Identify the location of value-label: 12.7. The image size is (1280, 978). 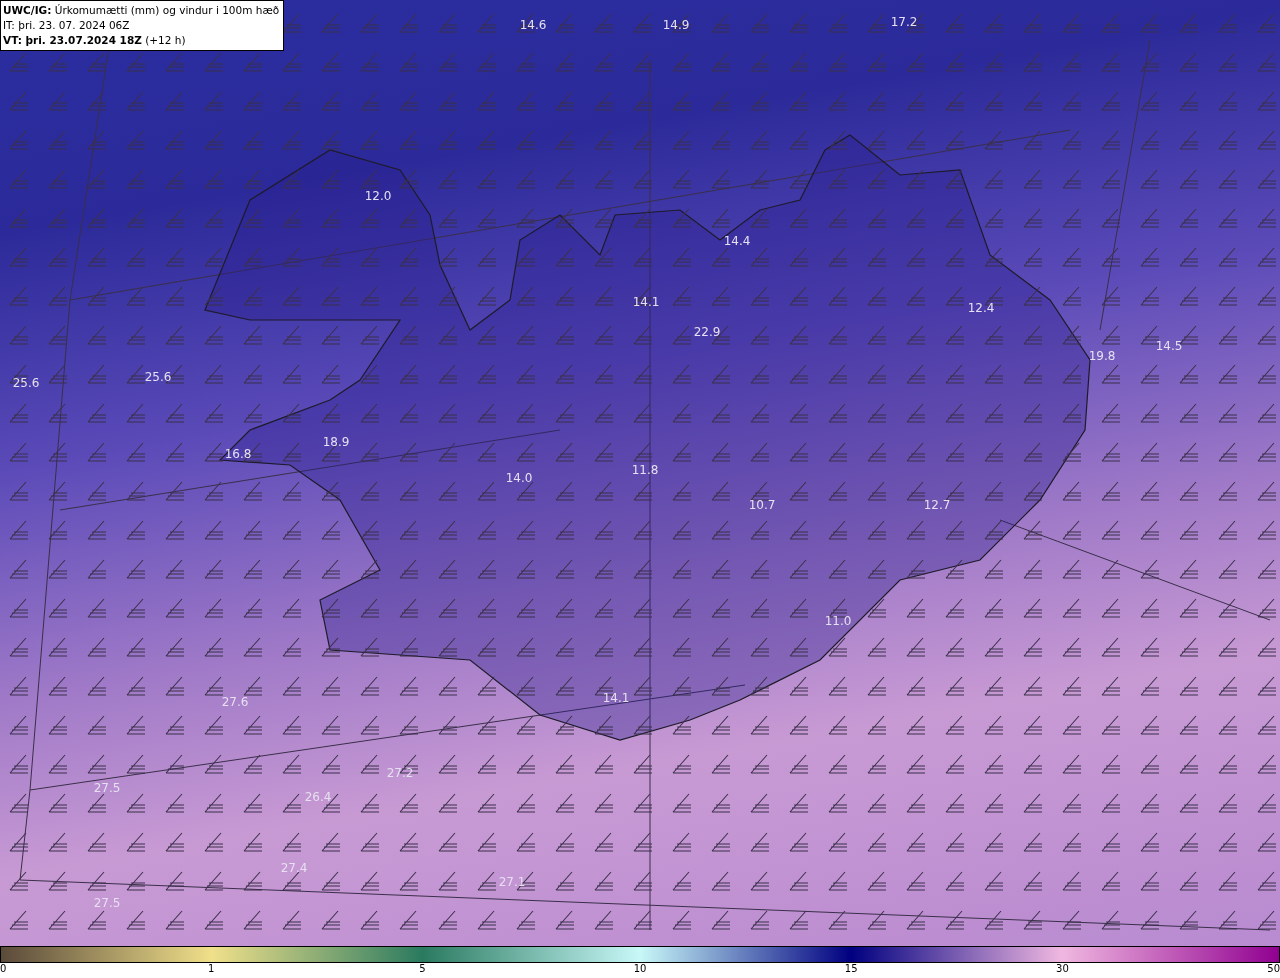
(937, 505).